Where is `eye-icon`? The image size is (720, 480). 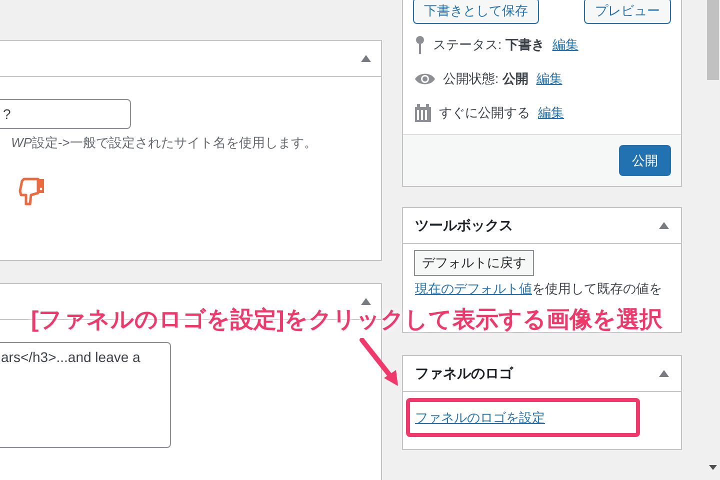
eye-icon is located at coordinates (425, 79).